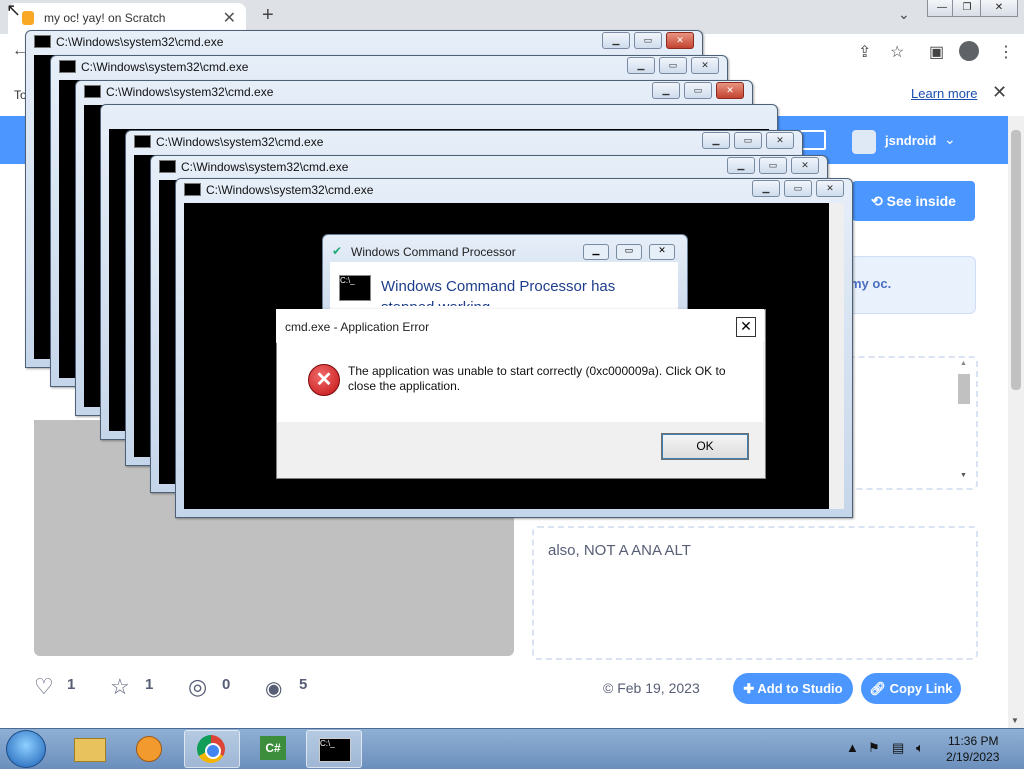 This screenshot has width=1024, height=769. I want to click on taskbar-csharp: C#, so click(273, 748).